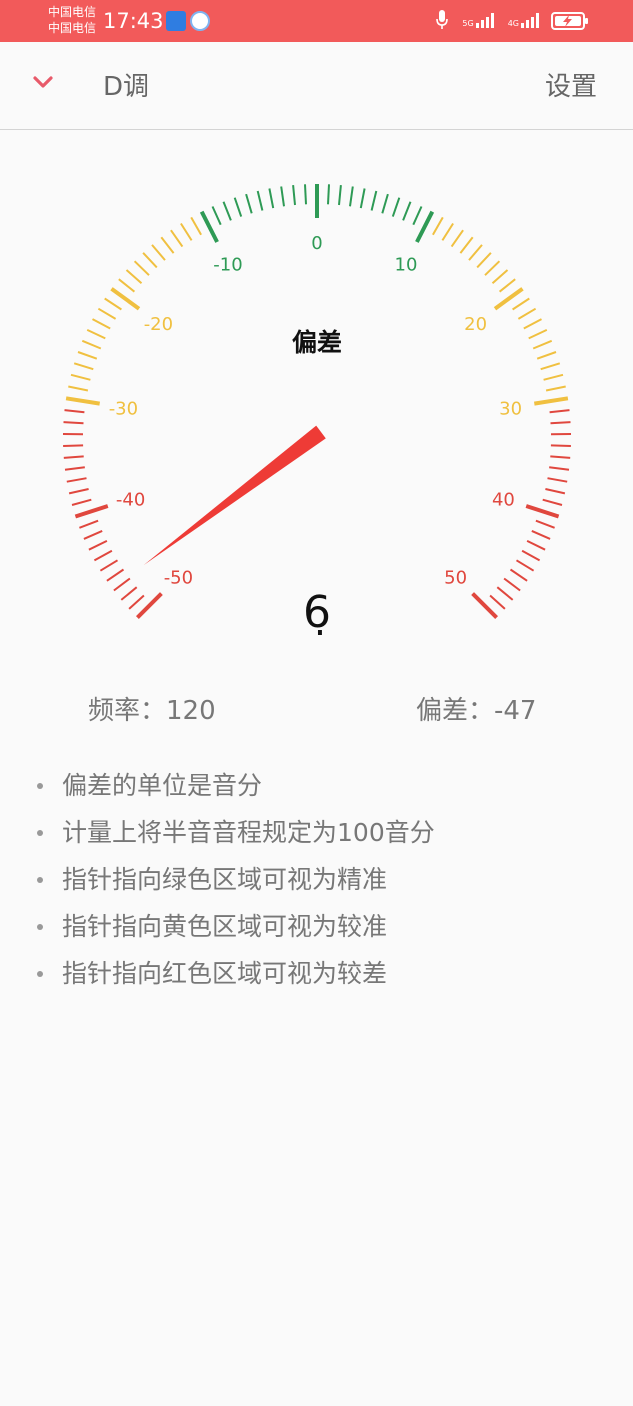 The height and width of the screenshot is (1406, 633). What do you see at coordinates (123, 408) in the screenshot?
I see `tick-label: -30` at bounding box center [123, 408].